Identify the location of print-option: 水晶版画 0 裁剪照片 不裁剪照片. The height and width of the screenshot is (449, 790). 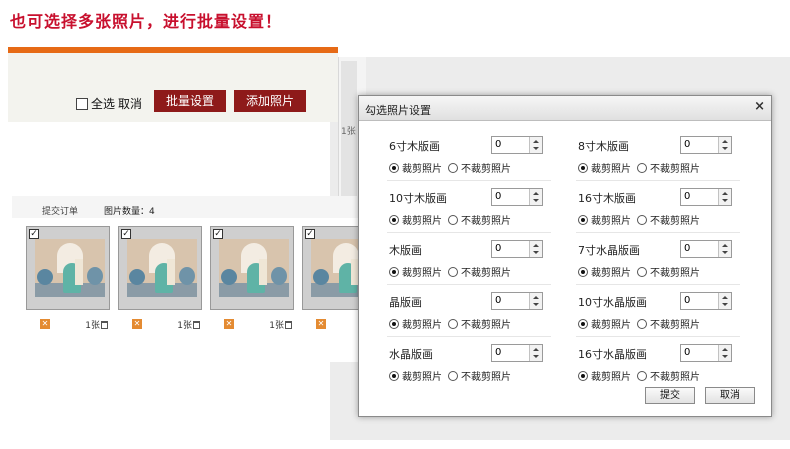
(469, 366).